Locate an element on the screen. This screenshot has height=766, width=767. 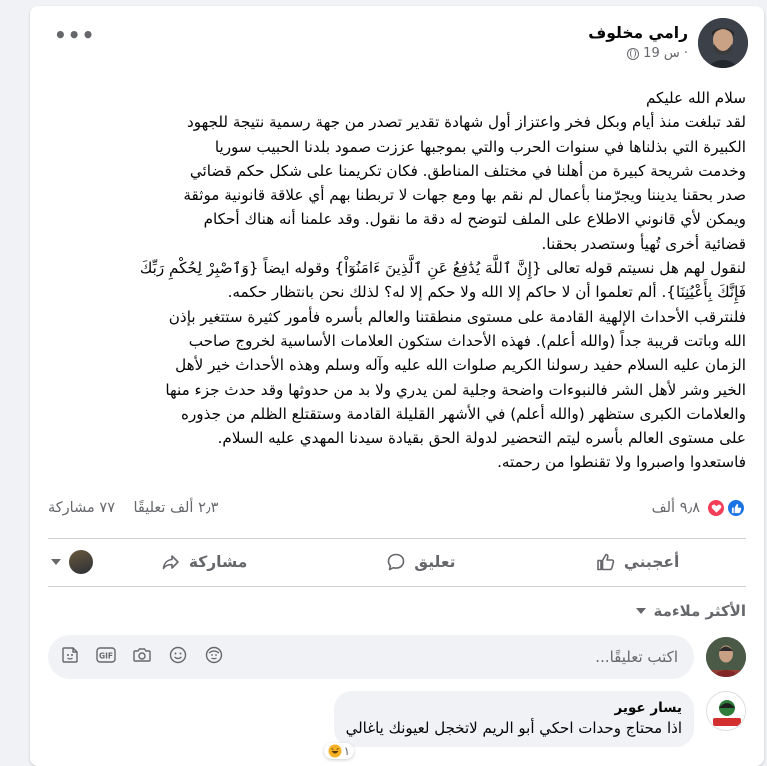
like-label: أعجبني is located at coordinates (651, 562).